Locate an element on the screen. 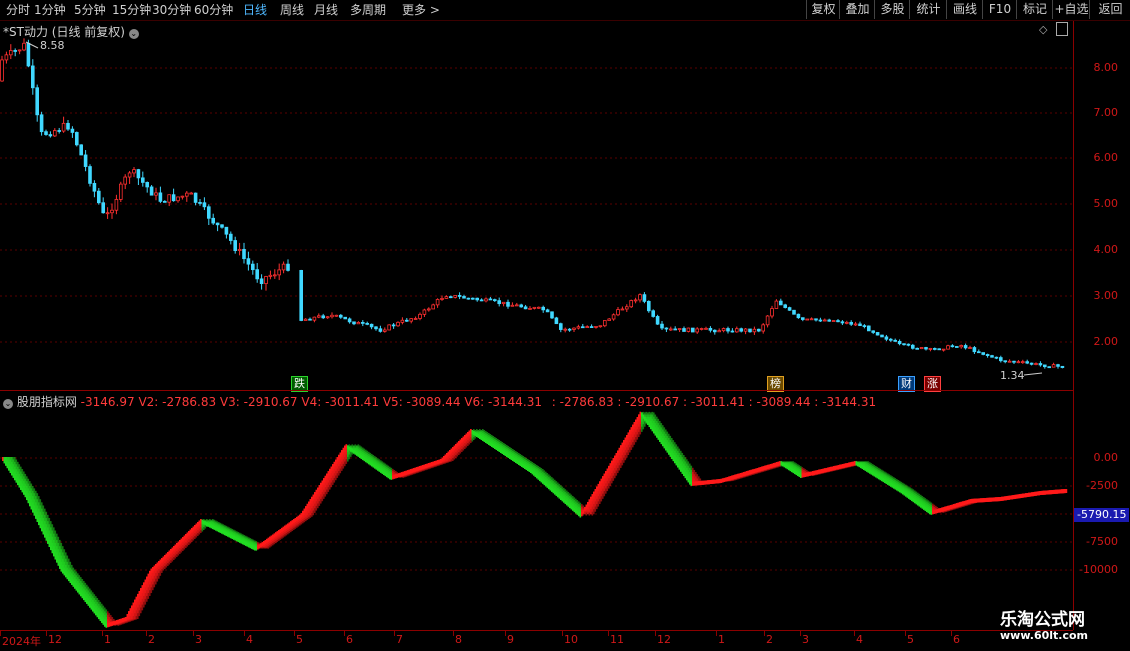  toolbar-button-4: 画线 is located at coordinates (964, 9).